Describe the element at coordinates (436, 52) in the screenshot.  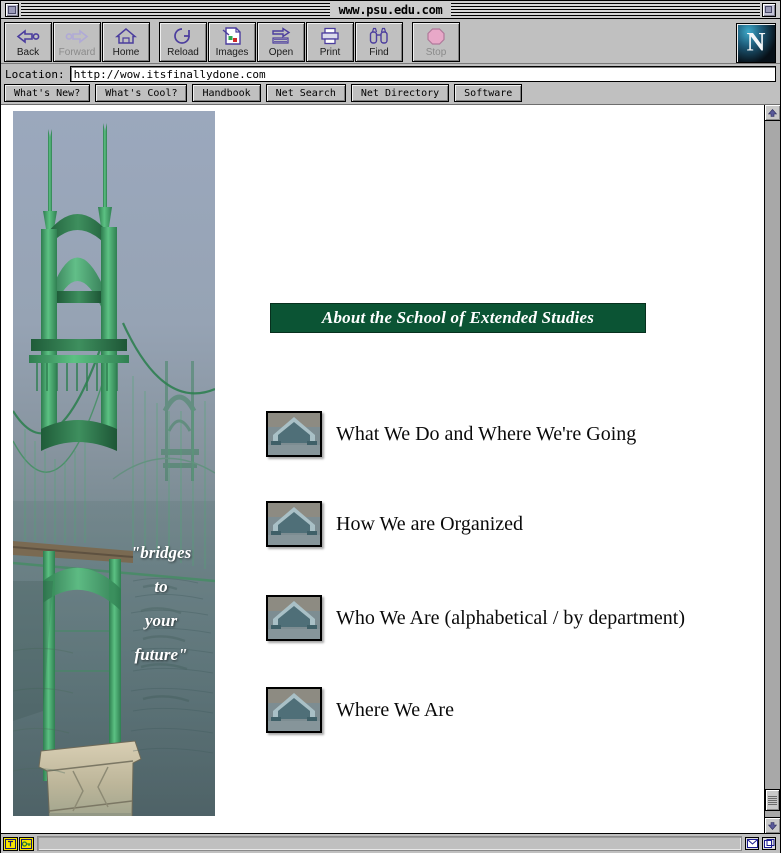
I see `stop-button-label: Stop` at that location.